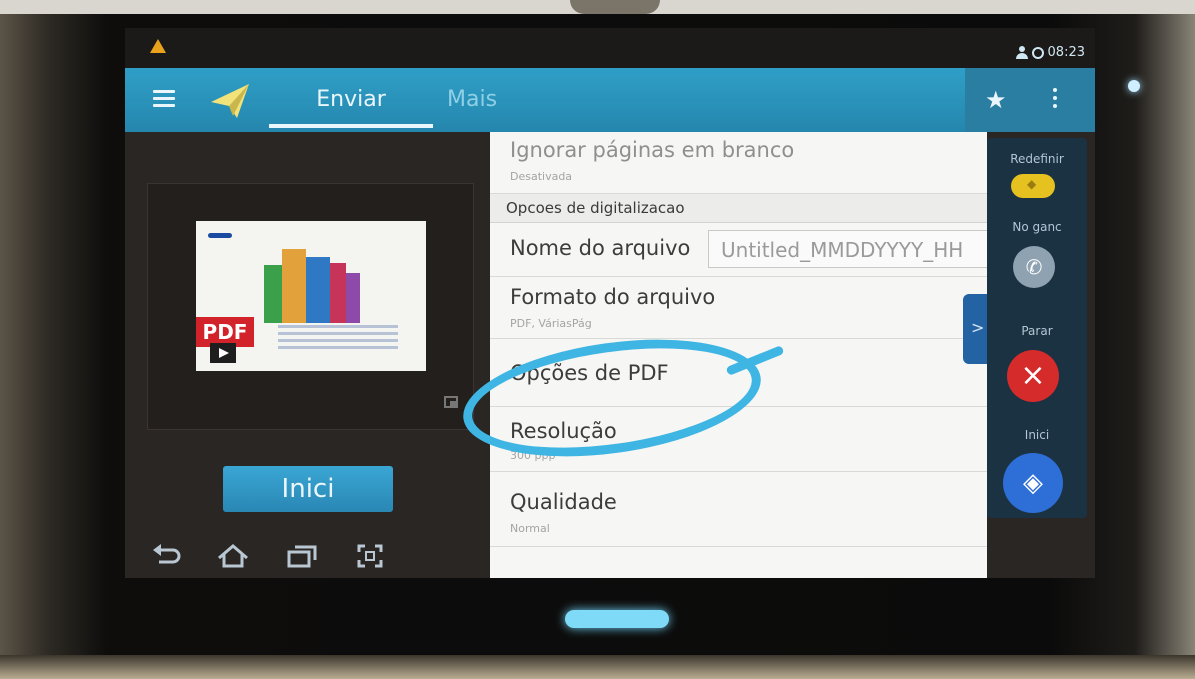 The image size is (1195, 679). I want to click on setting-title: Nome do arquivo, so click(600, 248).